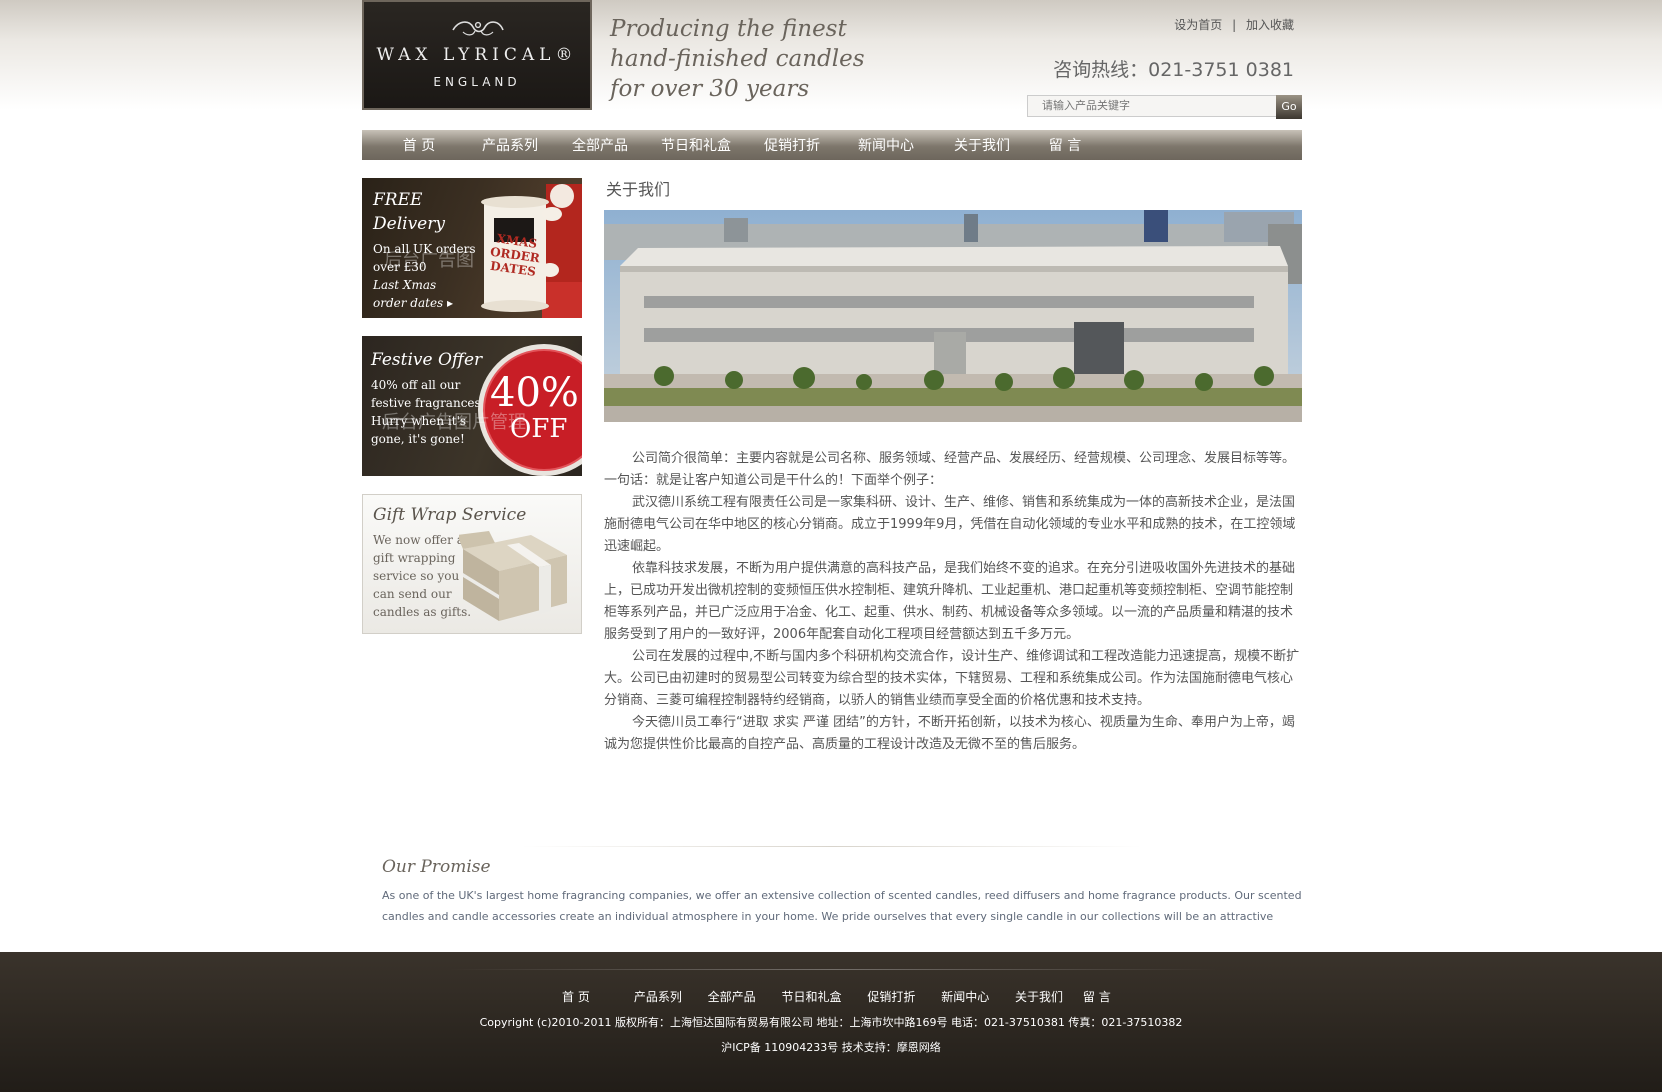 This screenshot has width=1662, height=1092. Describe the element at coordinates (427, 360) in the screenshot. I see `banner-title: Festive Offer` at that location.